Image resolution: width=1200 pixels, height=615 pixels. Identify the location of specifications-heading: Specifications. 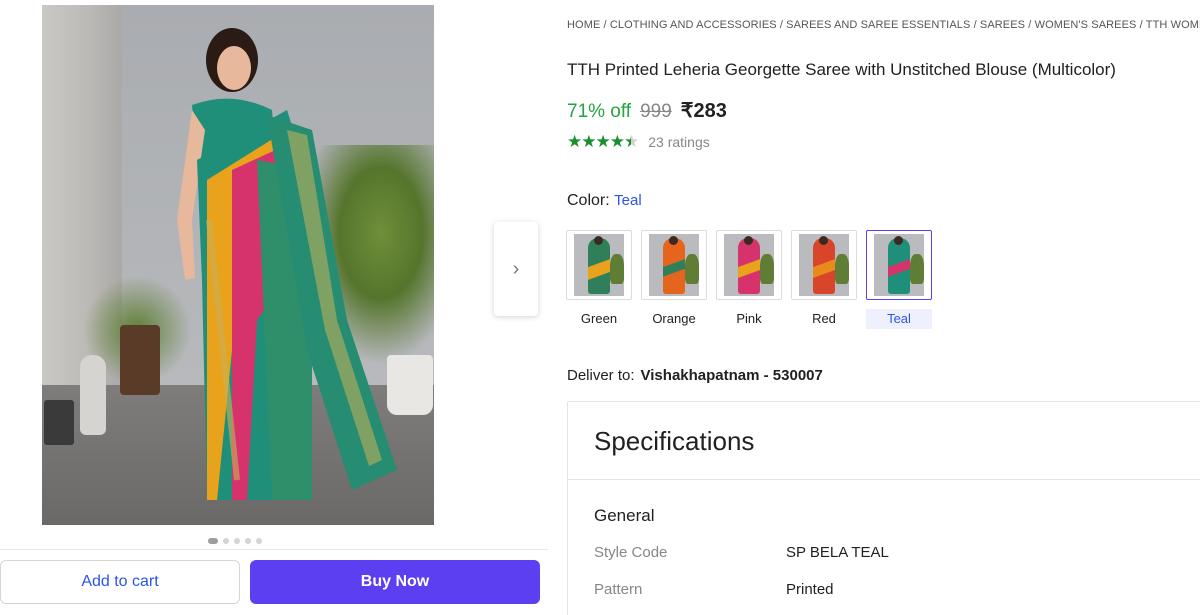
(884, 441).